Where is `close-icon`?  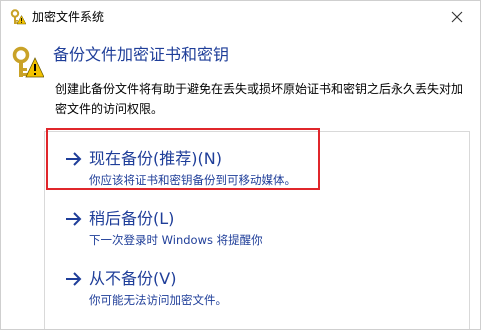
close-icon is located at coordinates (457, 17).